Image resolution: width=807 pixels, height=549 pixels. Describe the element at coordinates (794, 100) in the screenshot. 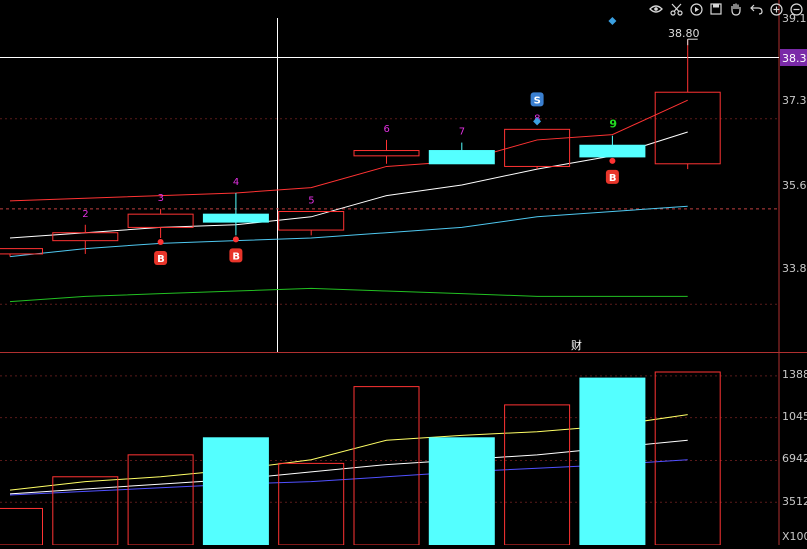

I see `price-axis-label: 37.3` at that location.